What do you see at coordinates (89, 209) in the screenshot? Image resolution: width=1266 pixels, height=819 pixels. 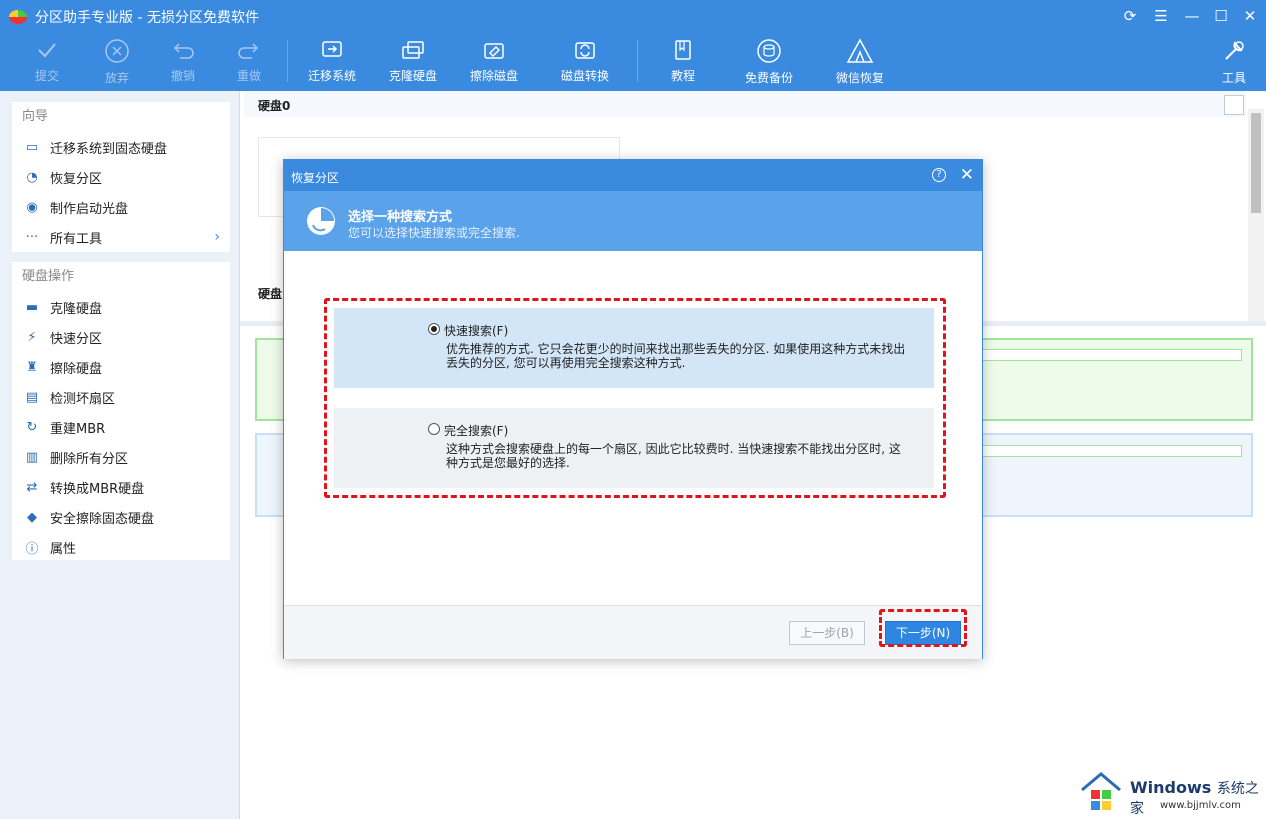 I see `sidebar-item-label: 制作启动光盘` at bounding box center [89, 209].